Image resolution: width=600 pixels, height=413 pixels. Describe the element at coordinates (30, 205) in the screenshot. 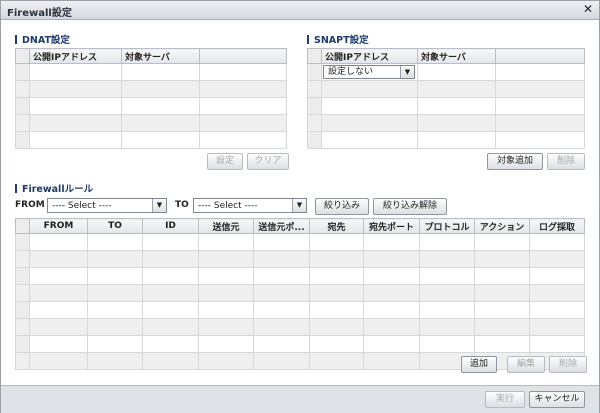

I see `from-label: FROM` at that location.